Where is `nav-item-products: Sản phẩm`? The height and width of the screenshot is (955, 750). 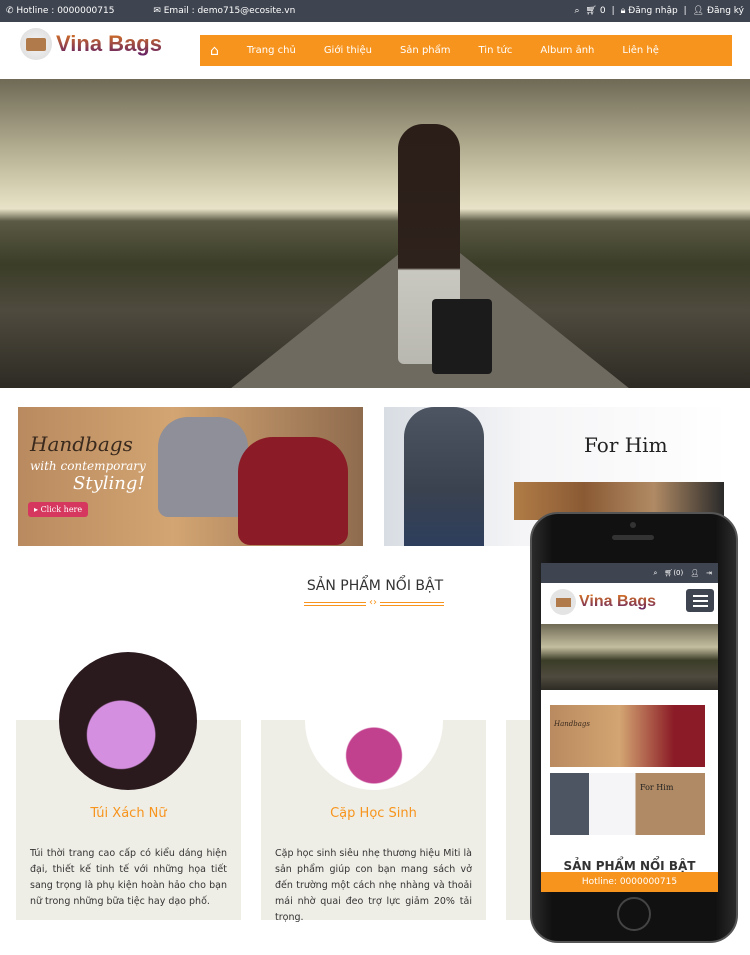
nav-item-products: Sản phẩm is located at coordinates (425, 50).